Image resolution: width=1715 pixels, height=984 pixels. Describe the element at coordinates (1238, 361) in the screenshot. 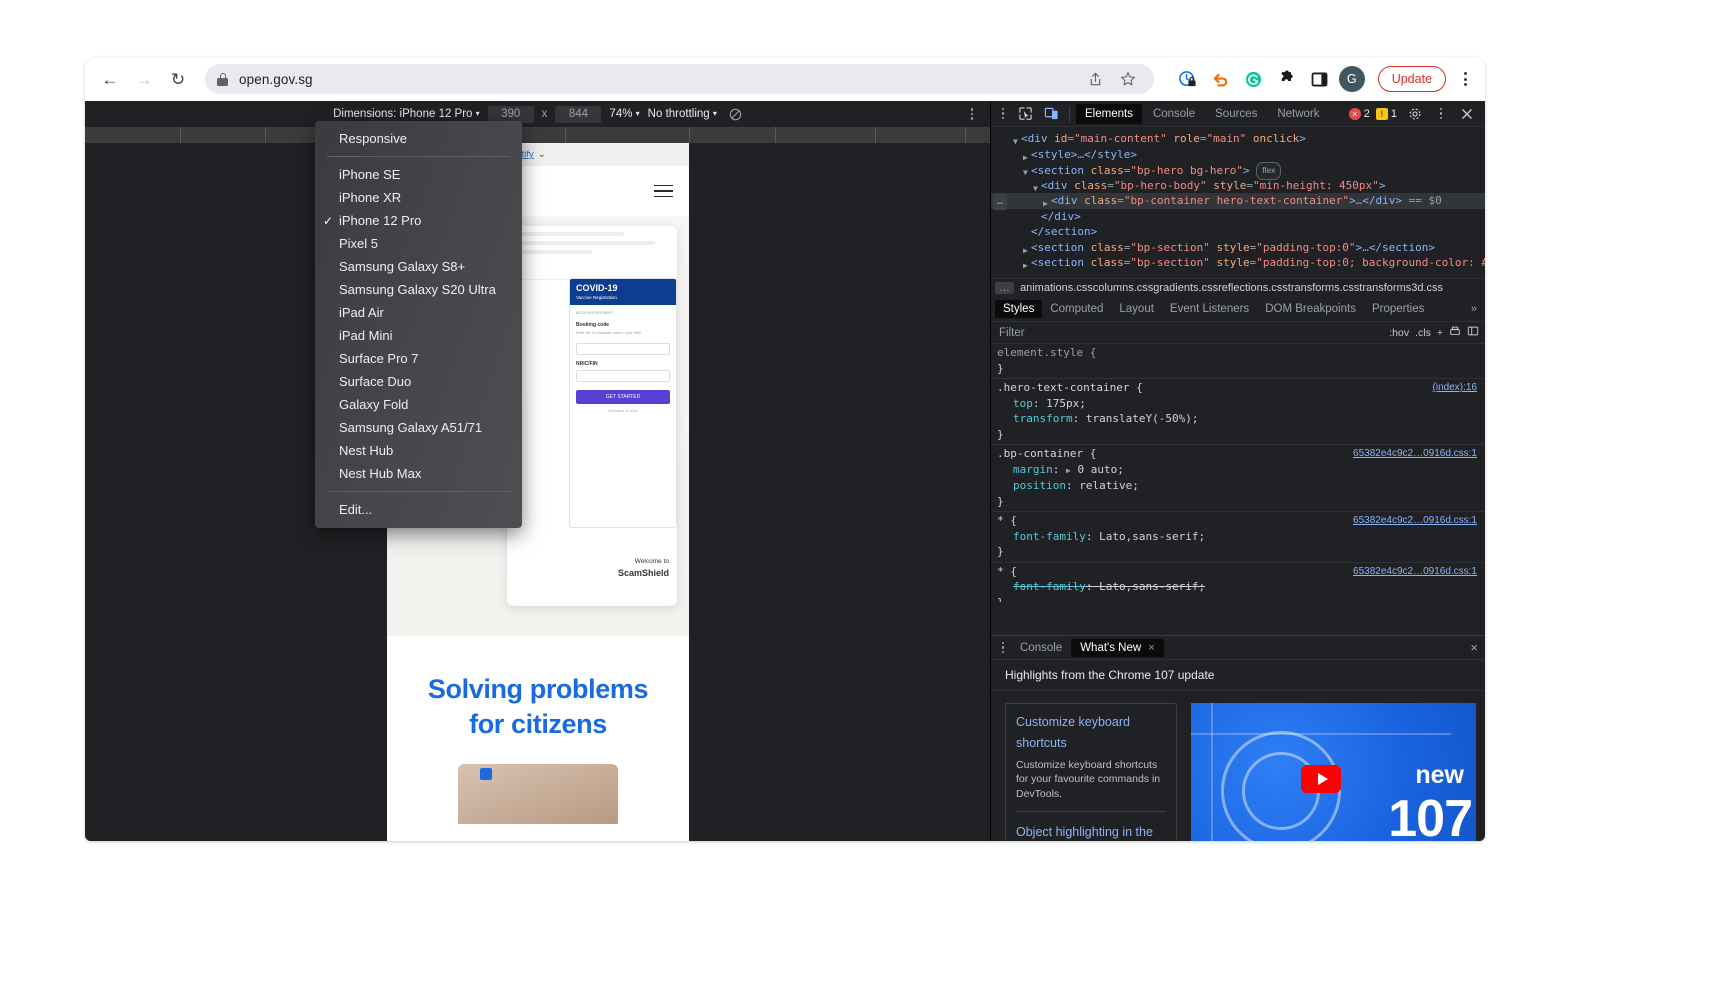

I see `css-rule: element.style { }` at that location.